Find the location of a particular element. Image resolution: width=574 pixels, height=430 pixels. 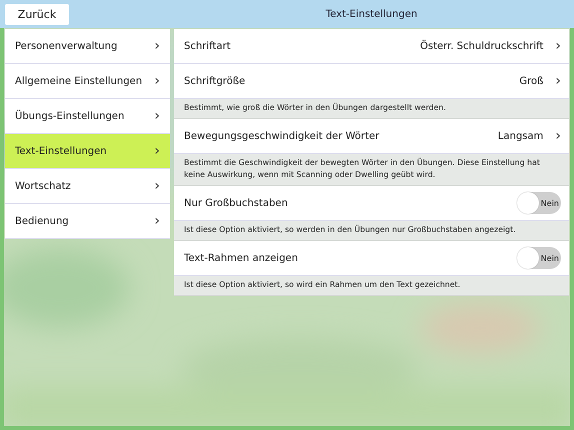

screen-title: Text-Einstellungen is located at coordinates (371, 14).